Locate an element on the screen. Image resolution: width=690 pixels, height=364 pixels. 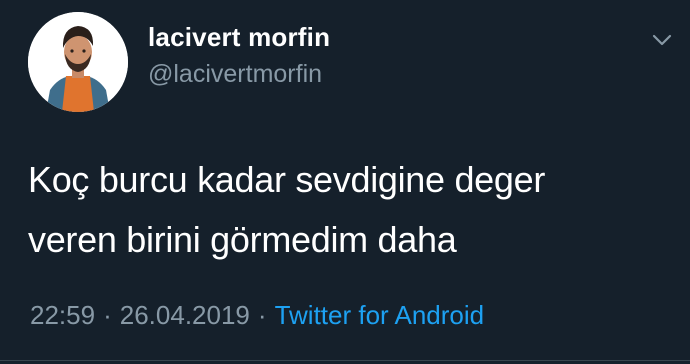
avatar is located at coordinates (78, 62).